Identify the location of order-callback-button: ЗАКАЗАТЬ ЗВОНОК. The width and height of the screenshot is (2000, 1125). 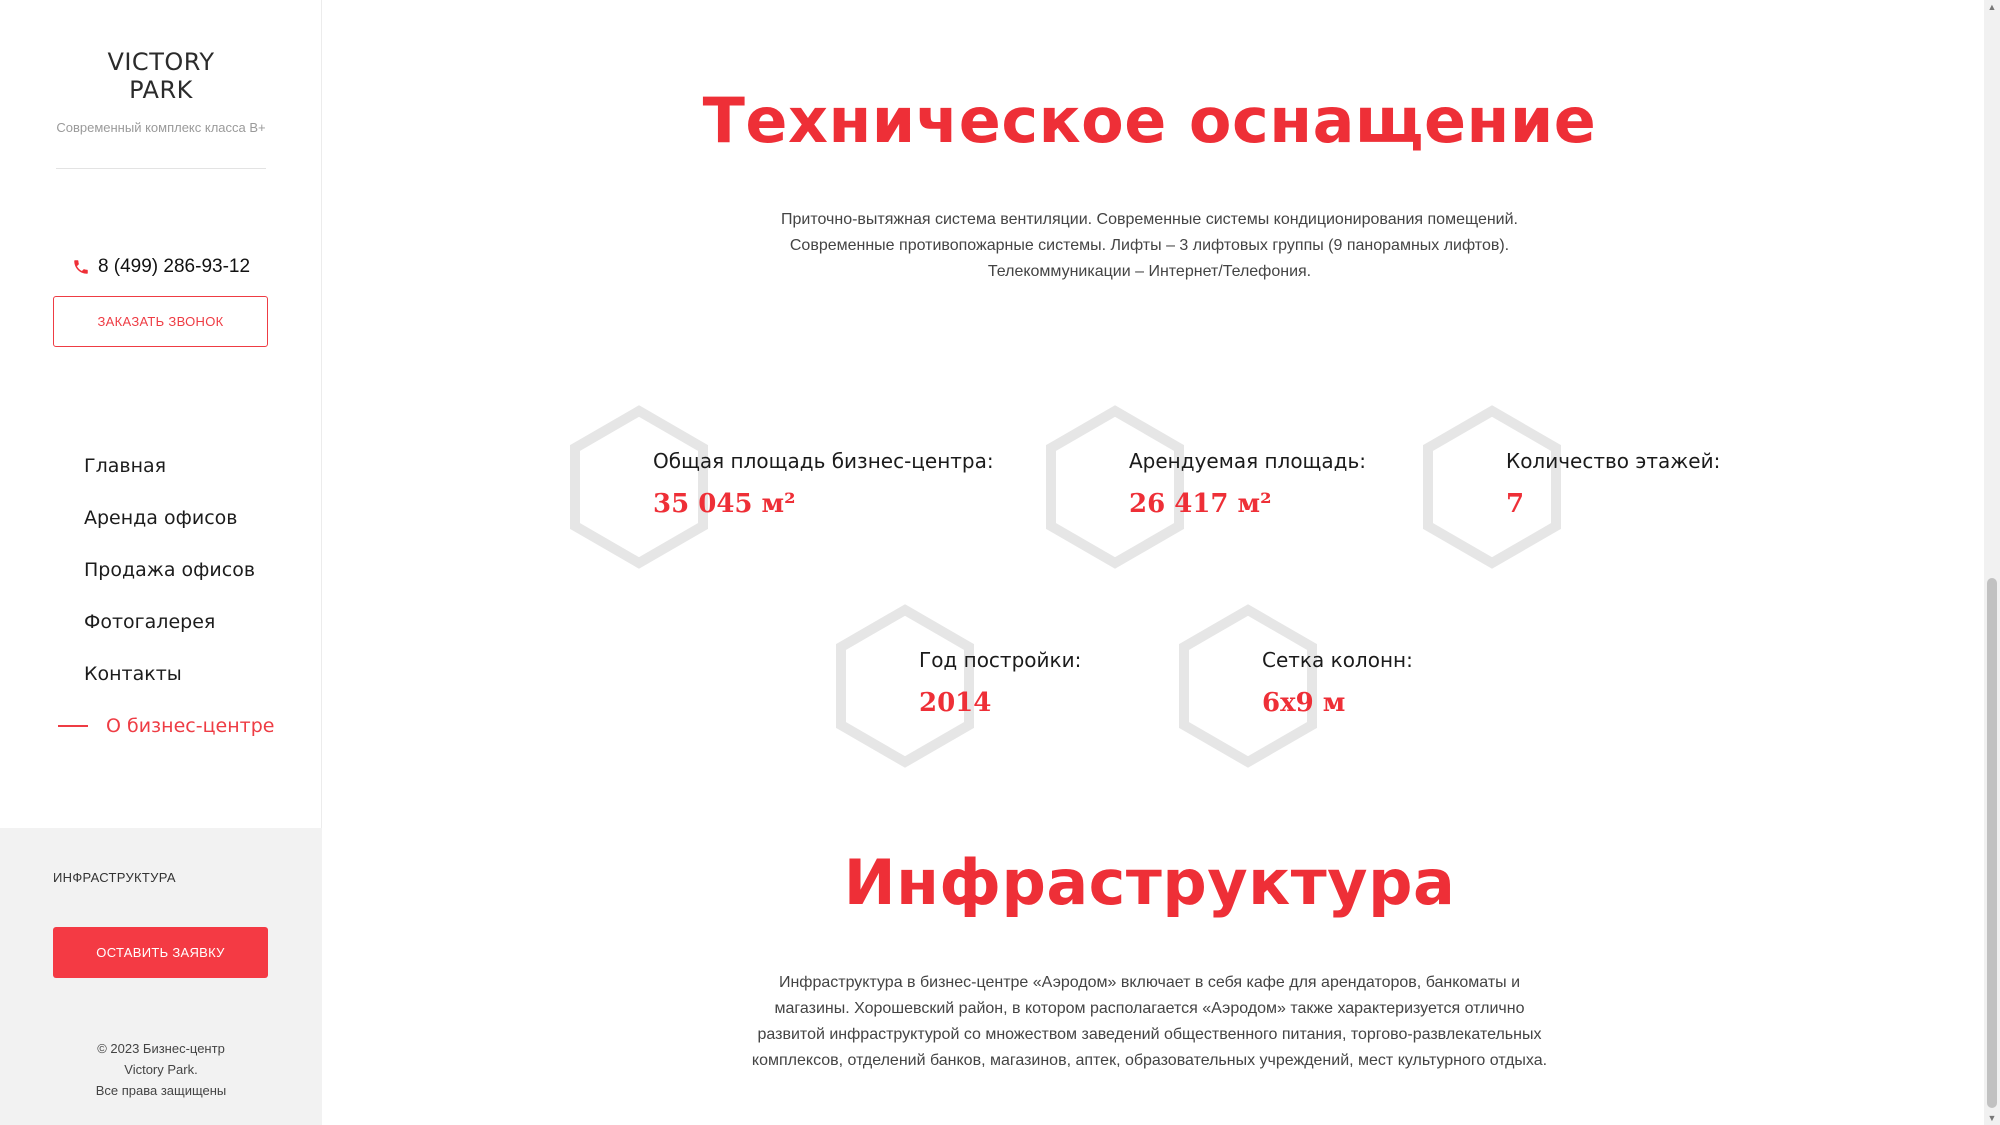
(160, 321).